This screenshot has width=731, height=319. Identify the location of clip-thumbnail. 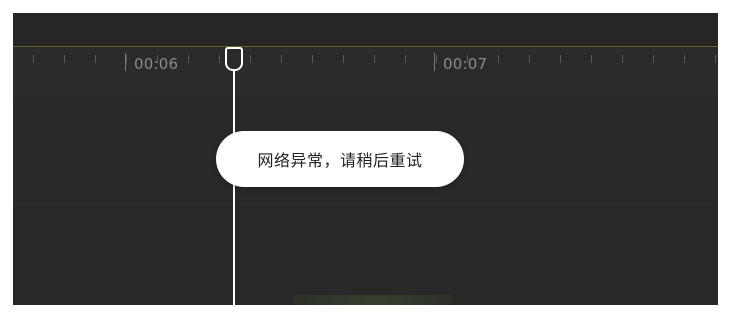
(373, 300).